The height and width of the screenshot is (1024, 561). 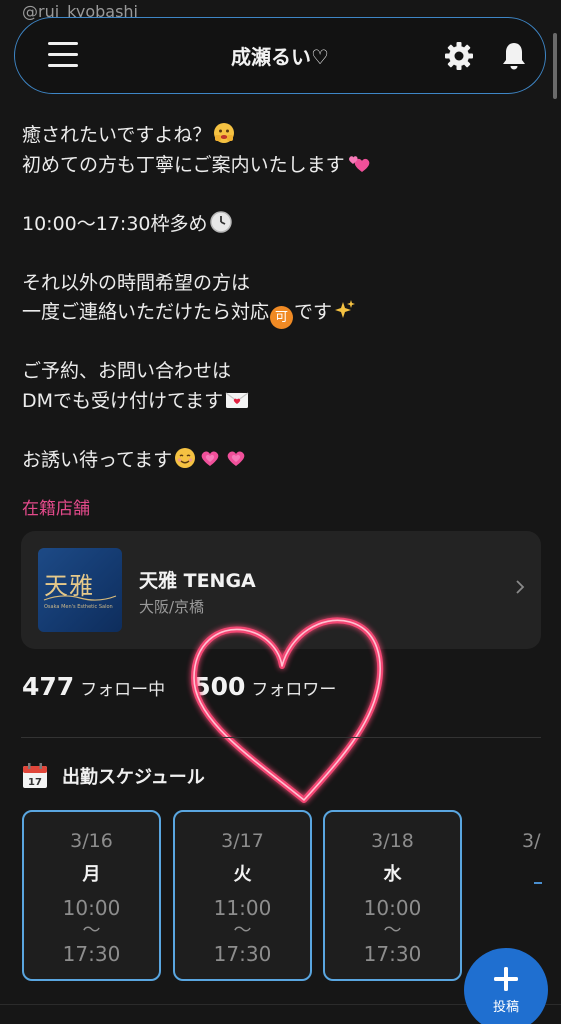 What do you see at coordinates (63, 55) in the screenshot?
I see `menu-icon` at bounding box center [63, 55].